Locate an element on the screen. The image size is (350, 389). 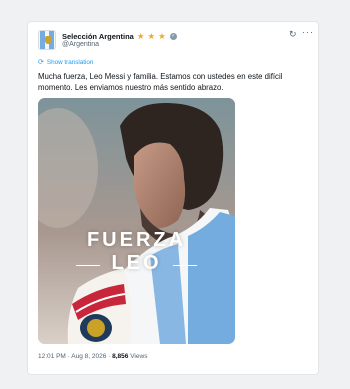
image-headline-line1: FUERZA is located at coordinates (136, 240).